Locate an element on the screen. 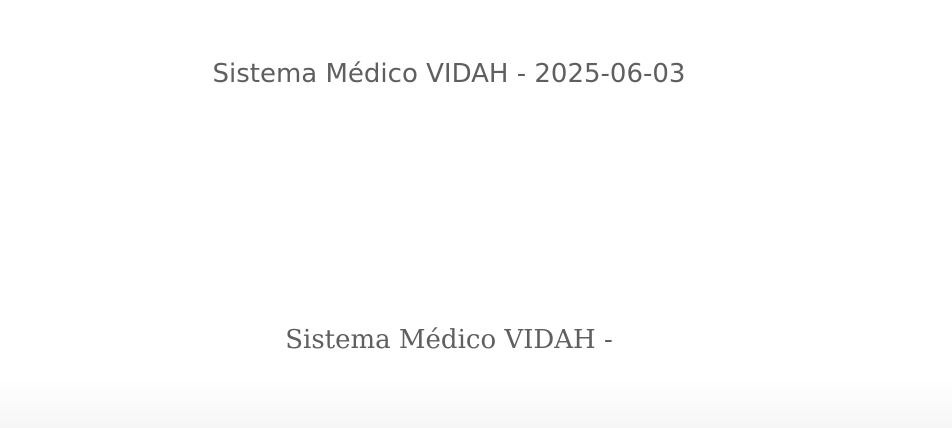  footer-title: Sistema Médico VIDAH - is located at coordinates (449, 340).